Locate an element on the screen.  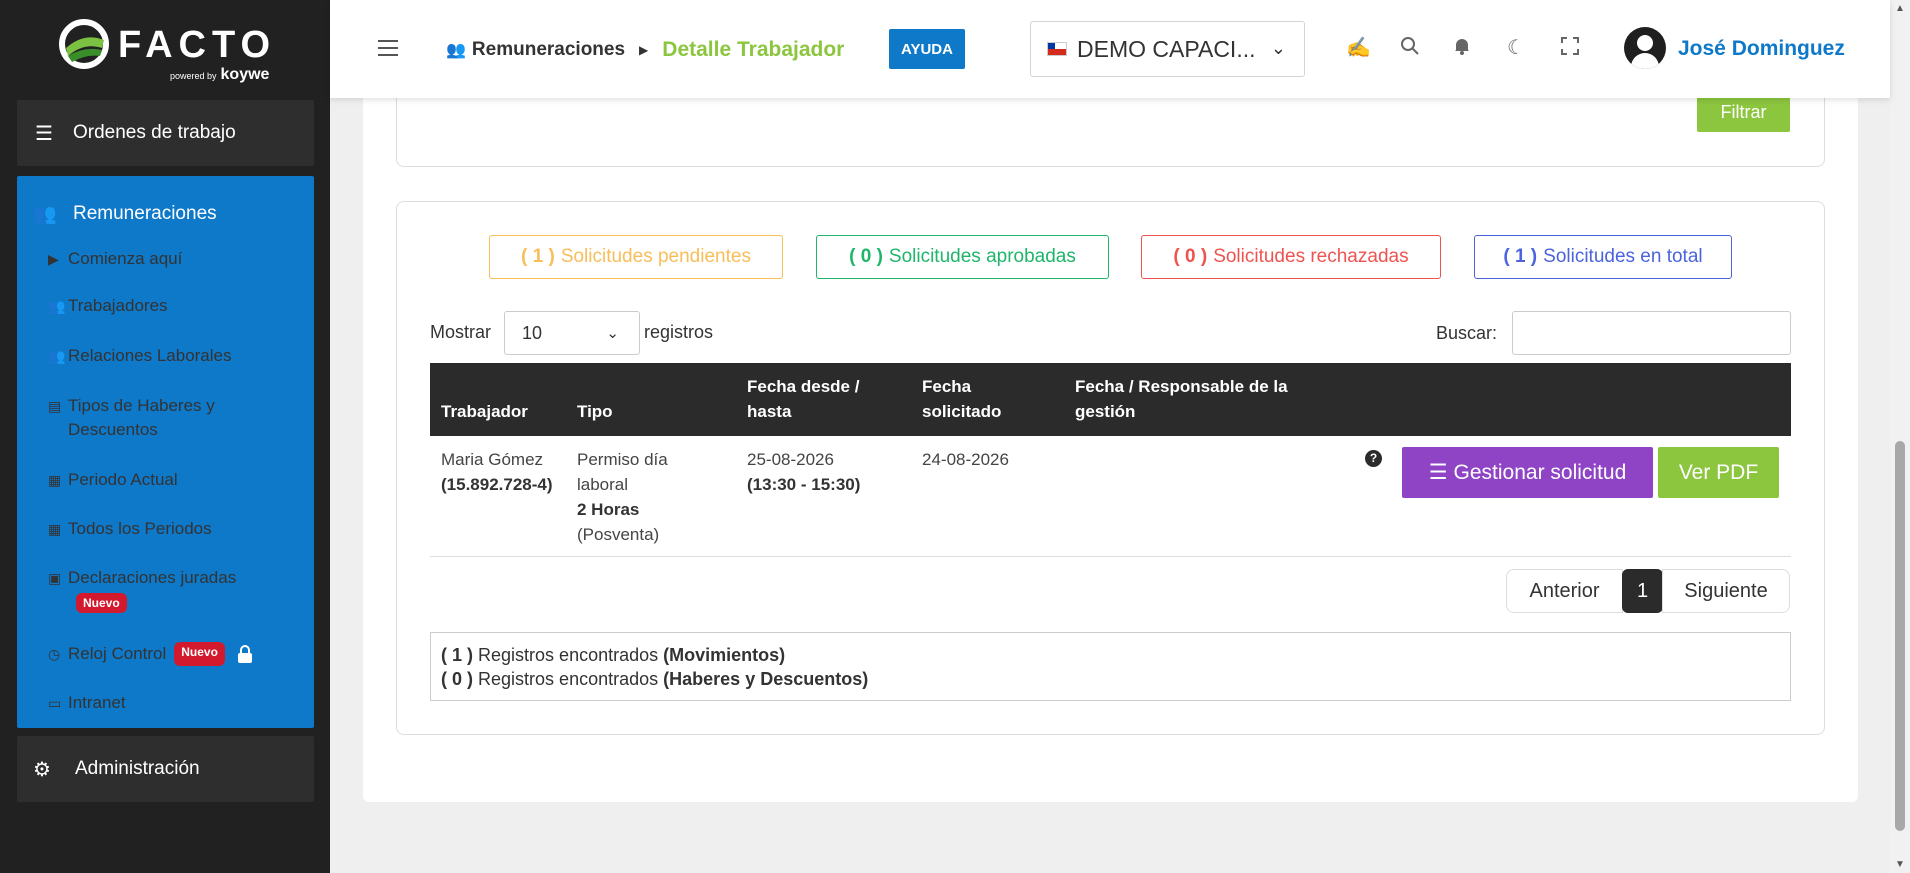
request-type: Permiso día laboral is located at coordinates (622, 472).